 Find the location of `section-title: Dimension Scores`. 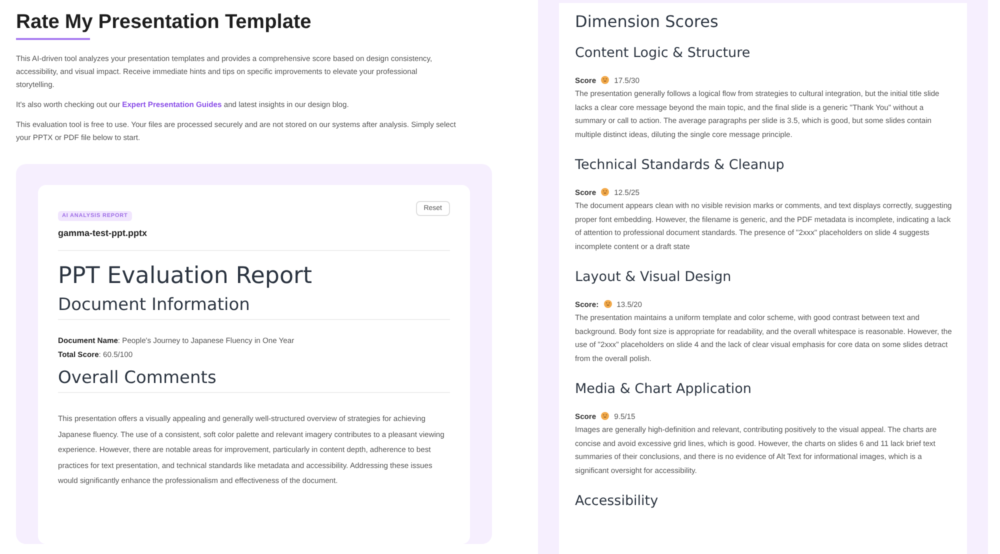

section-title: Dimension Scores is located at coordinates (647, 21).